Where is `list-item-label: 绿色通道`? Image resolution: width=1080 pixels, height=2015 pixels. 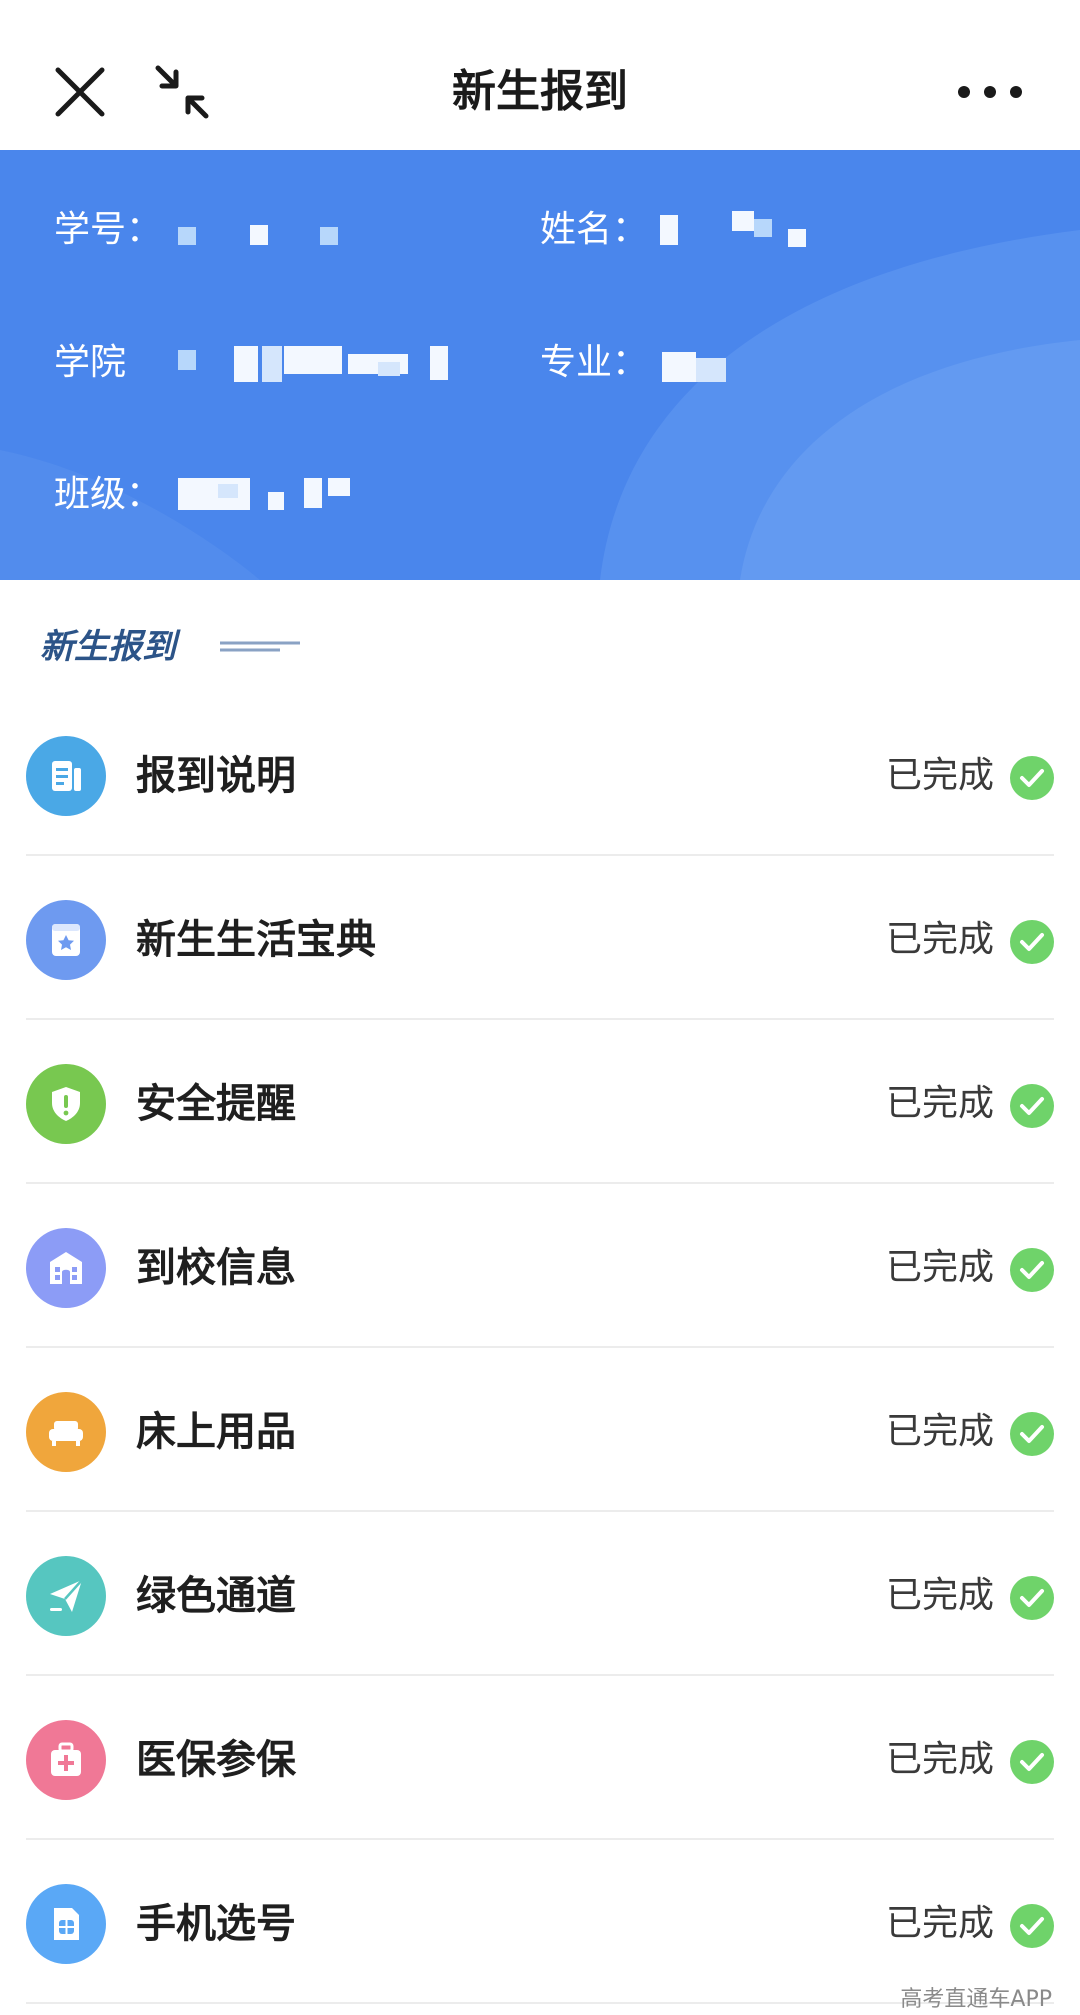 list-item-label: 绿色通道 is located at coordinates (216, 1596).